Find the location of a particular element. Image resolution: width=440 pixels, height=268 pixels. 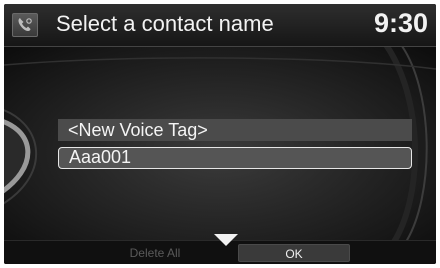

page-title: Select a contact name is located at coordinates (165, 23).